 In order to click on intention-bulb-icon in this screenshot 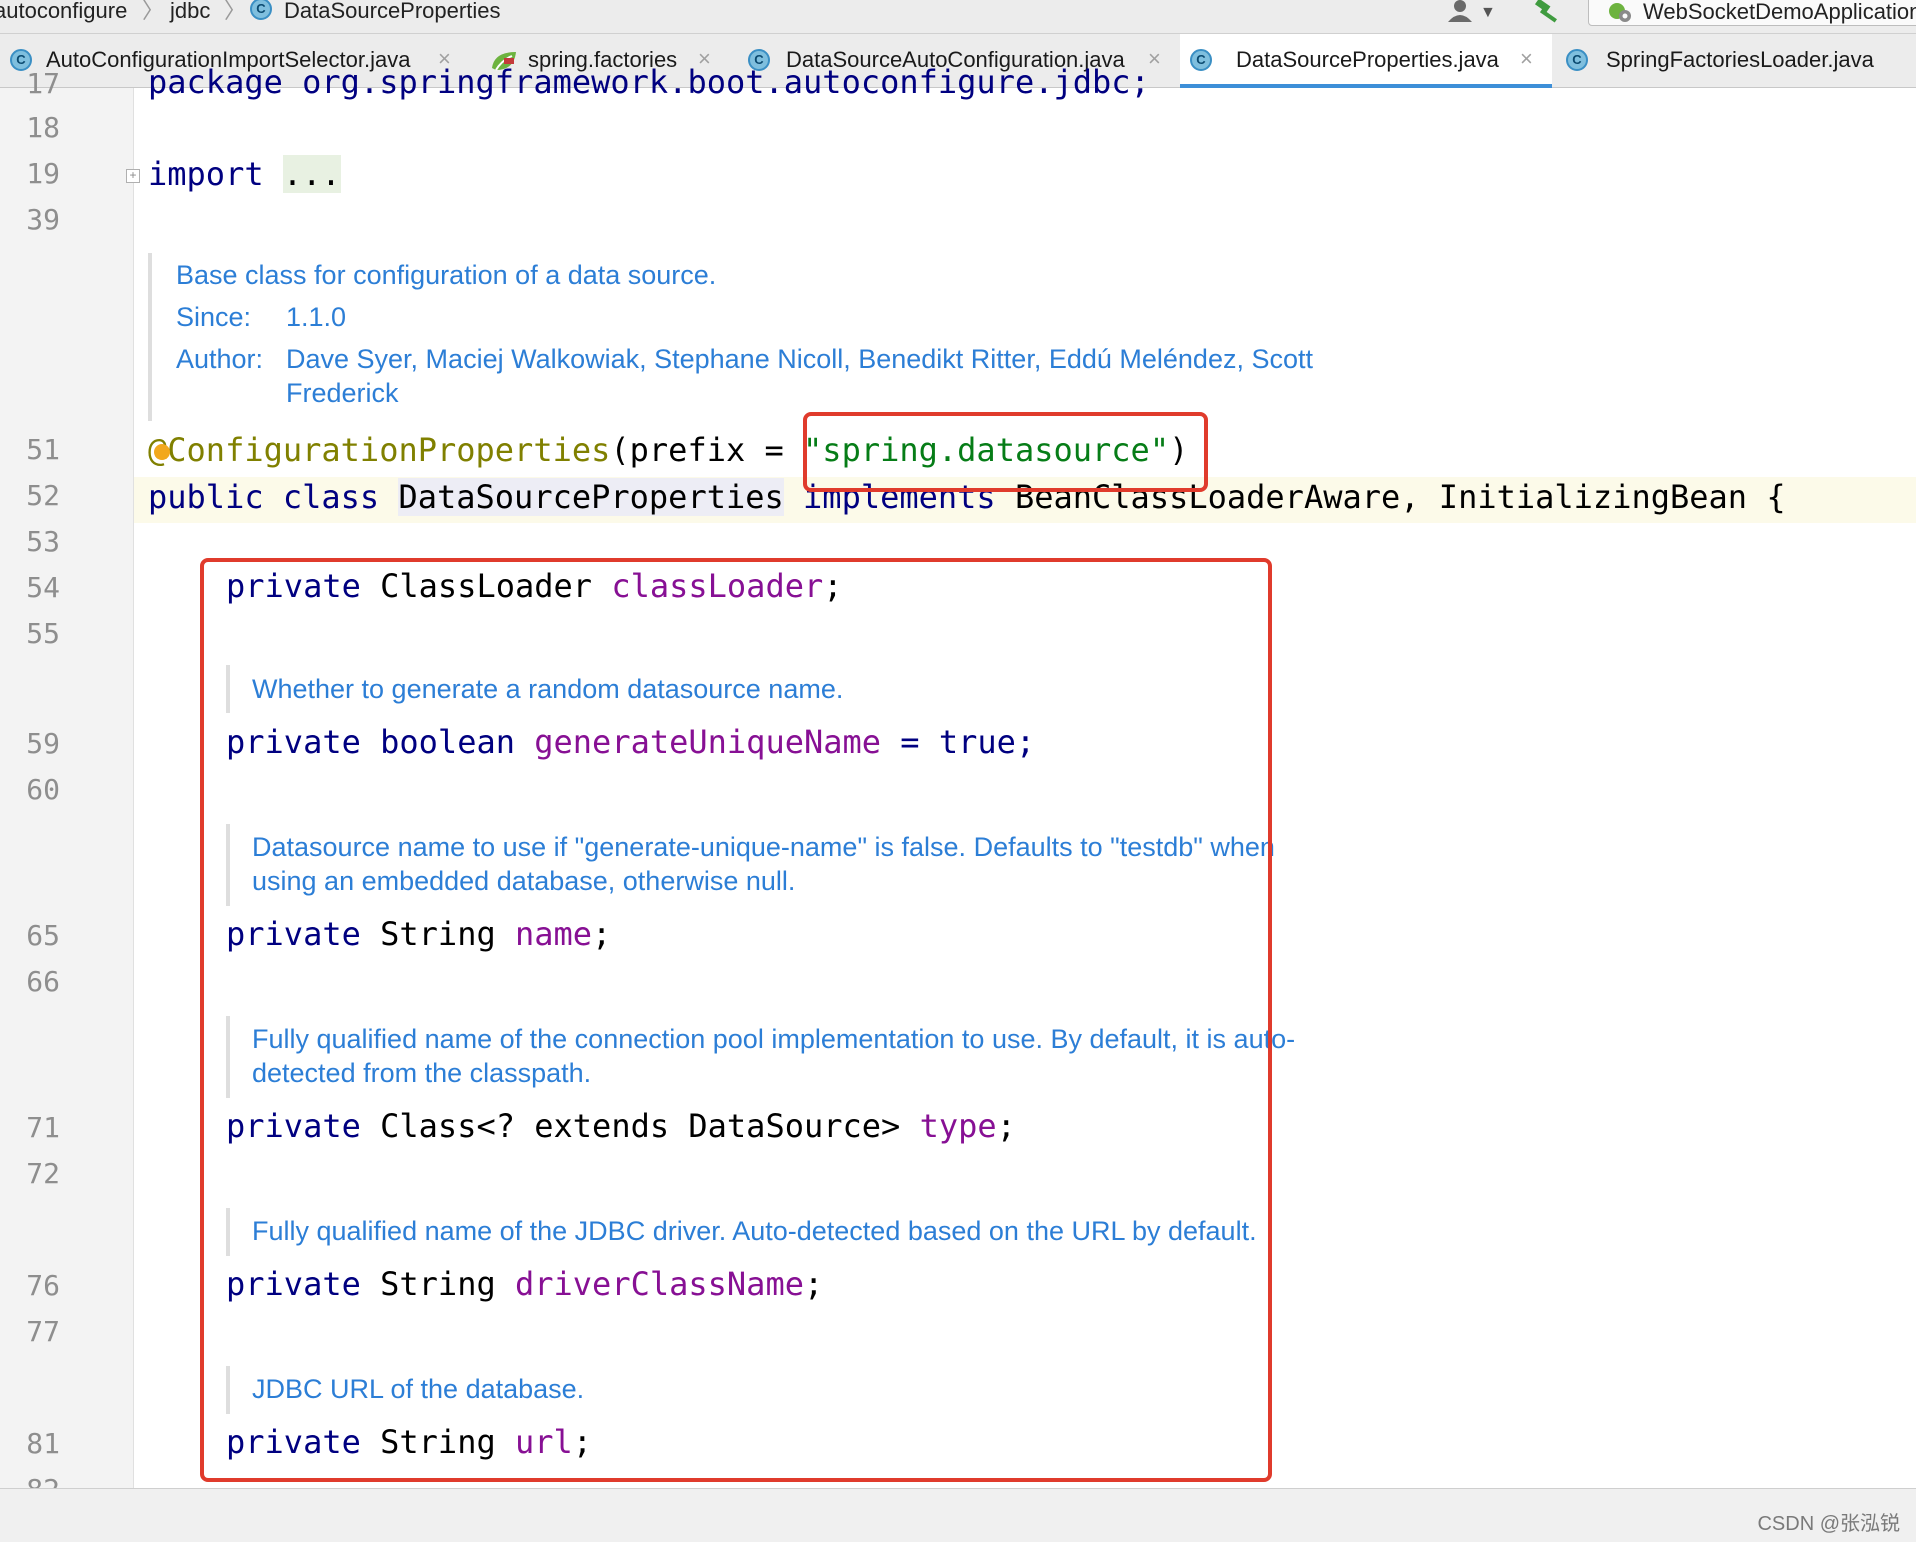, I will do `click(162, 452)`.